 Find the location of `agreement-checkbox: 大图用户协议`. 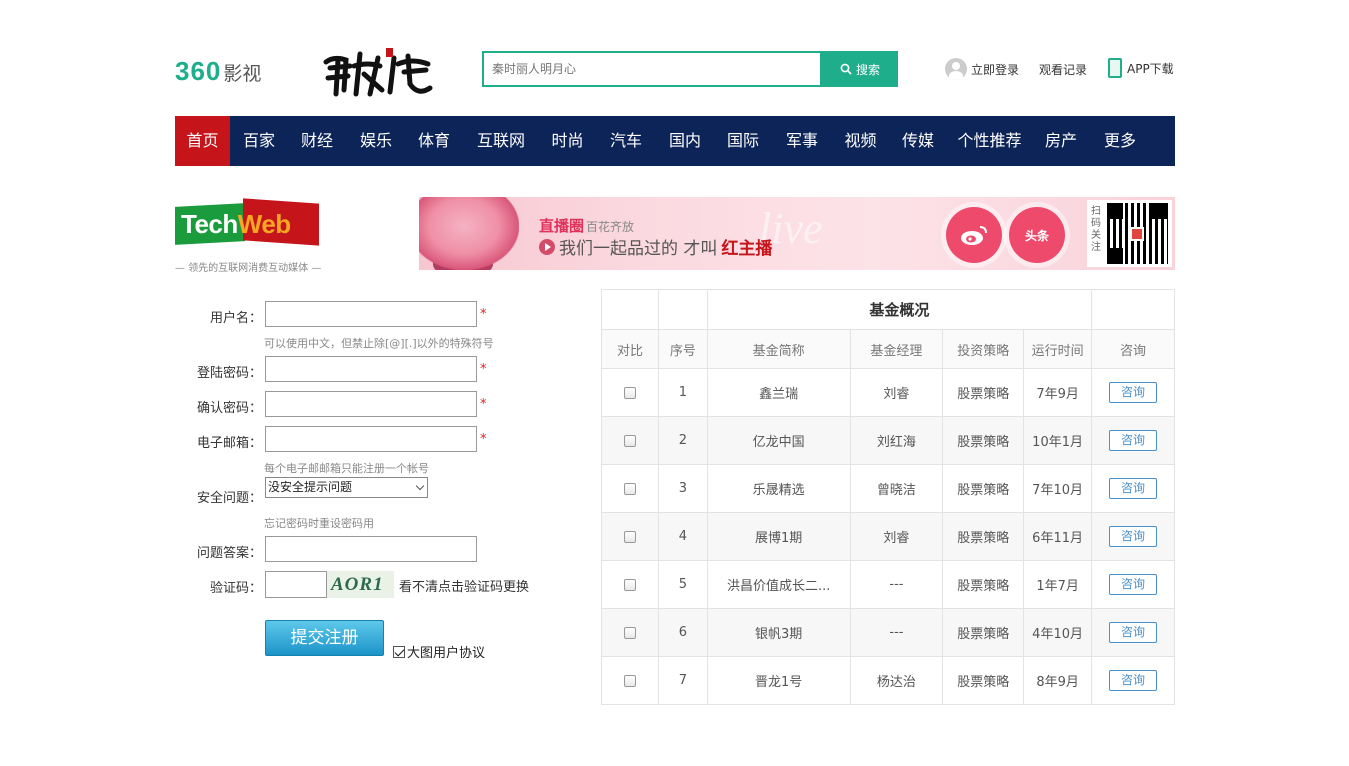

agreement-checkbox: 大图用户协议 is located at coordinates (439, 651).